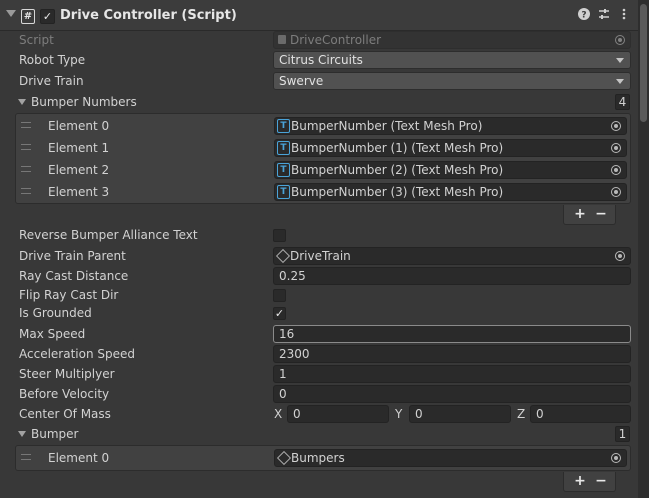 The image size is (649, 498). I want to click on drive-train-value: Swerve, so click(301, 81).